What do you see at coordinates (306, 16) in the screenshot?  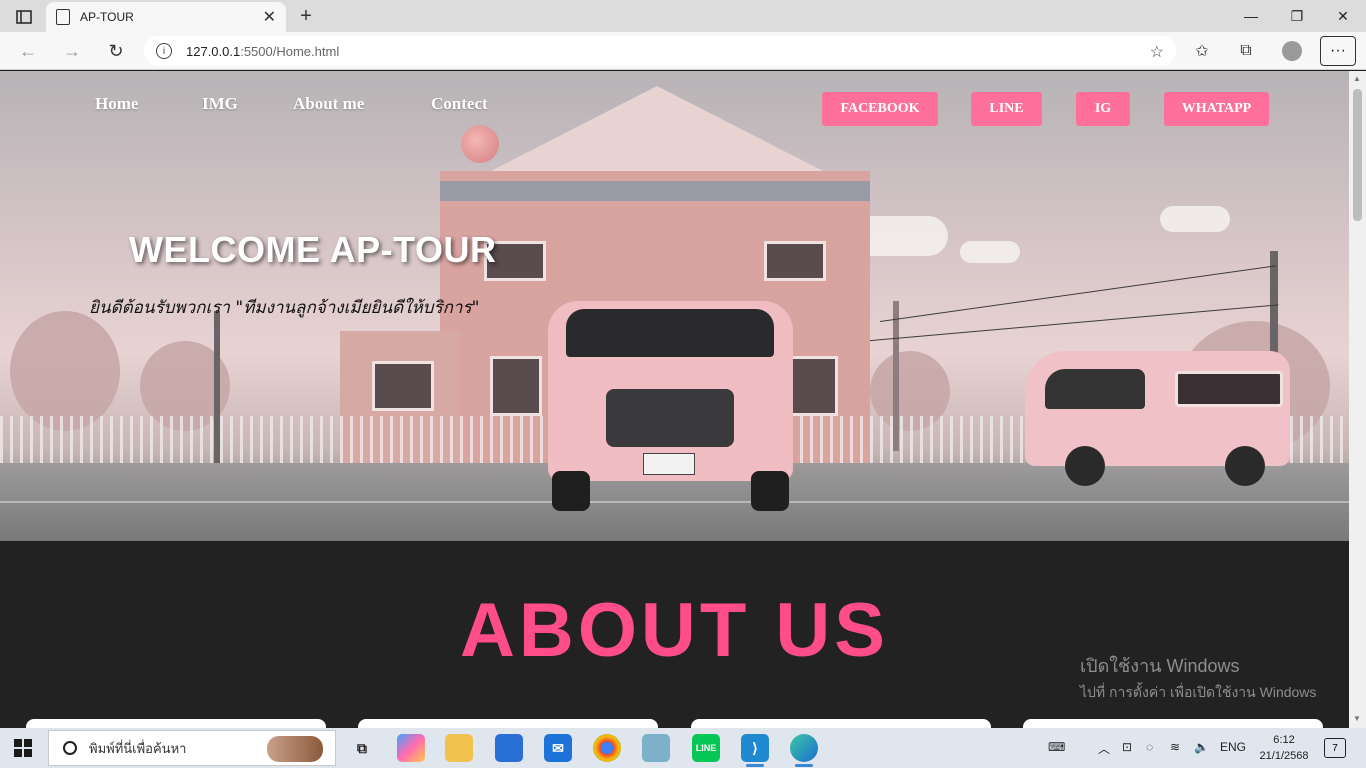 I see `new-tab-button: +` at bounding box center [306, 16].